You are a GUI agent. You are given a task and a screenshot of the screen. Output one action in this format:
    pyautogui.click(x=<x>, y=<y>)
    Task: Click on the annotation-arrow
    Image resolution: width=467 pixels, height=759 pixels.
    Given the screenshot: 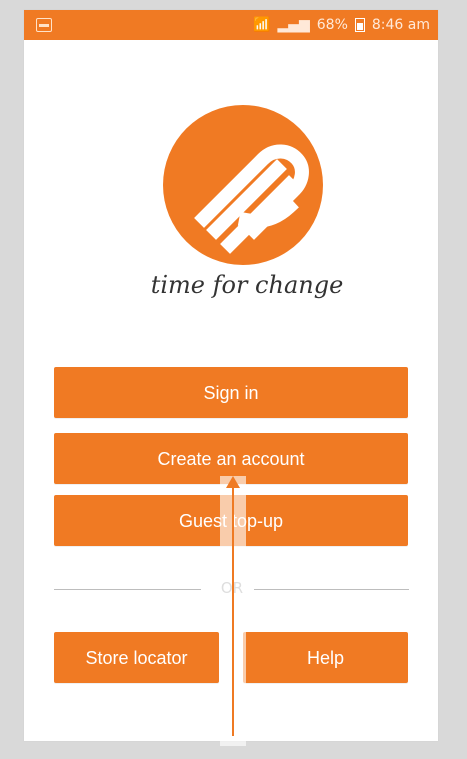 What is the action you would take?
    pyautogui.click(x=233, y=611)
    